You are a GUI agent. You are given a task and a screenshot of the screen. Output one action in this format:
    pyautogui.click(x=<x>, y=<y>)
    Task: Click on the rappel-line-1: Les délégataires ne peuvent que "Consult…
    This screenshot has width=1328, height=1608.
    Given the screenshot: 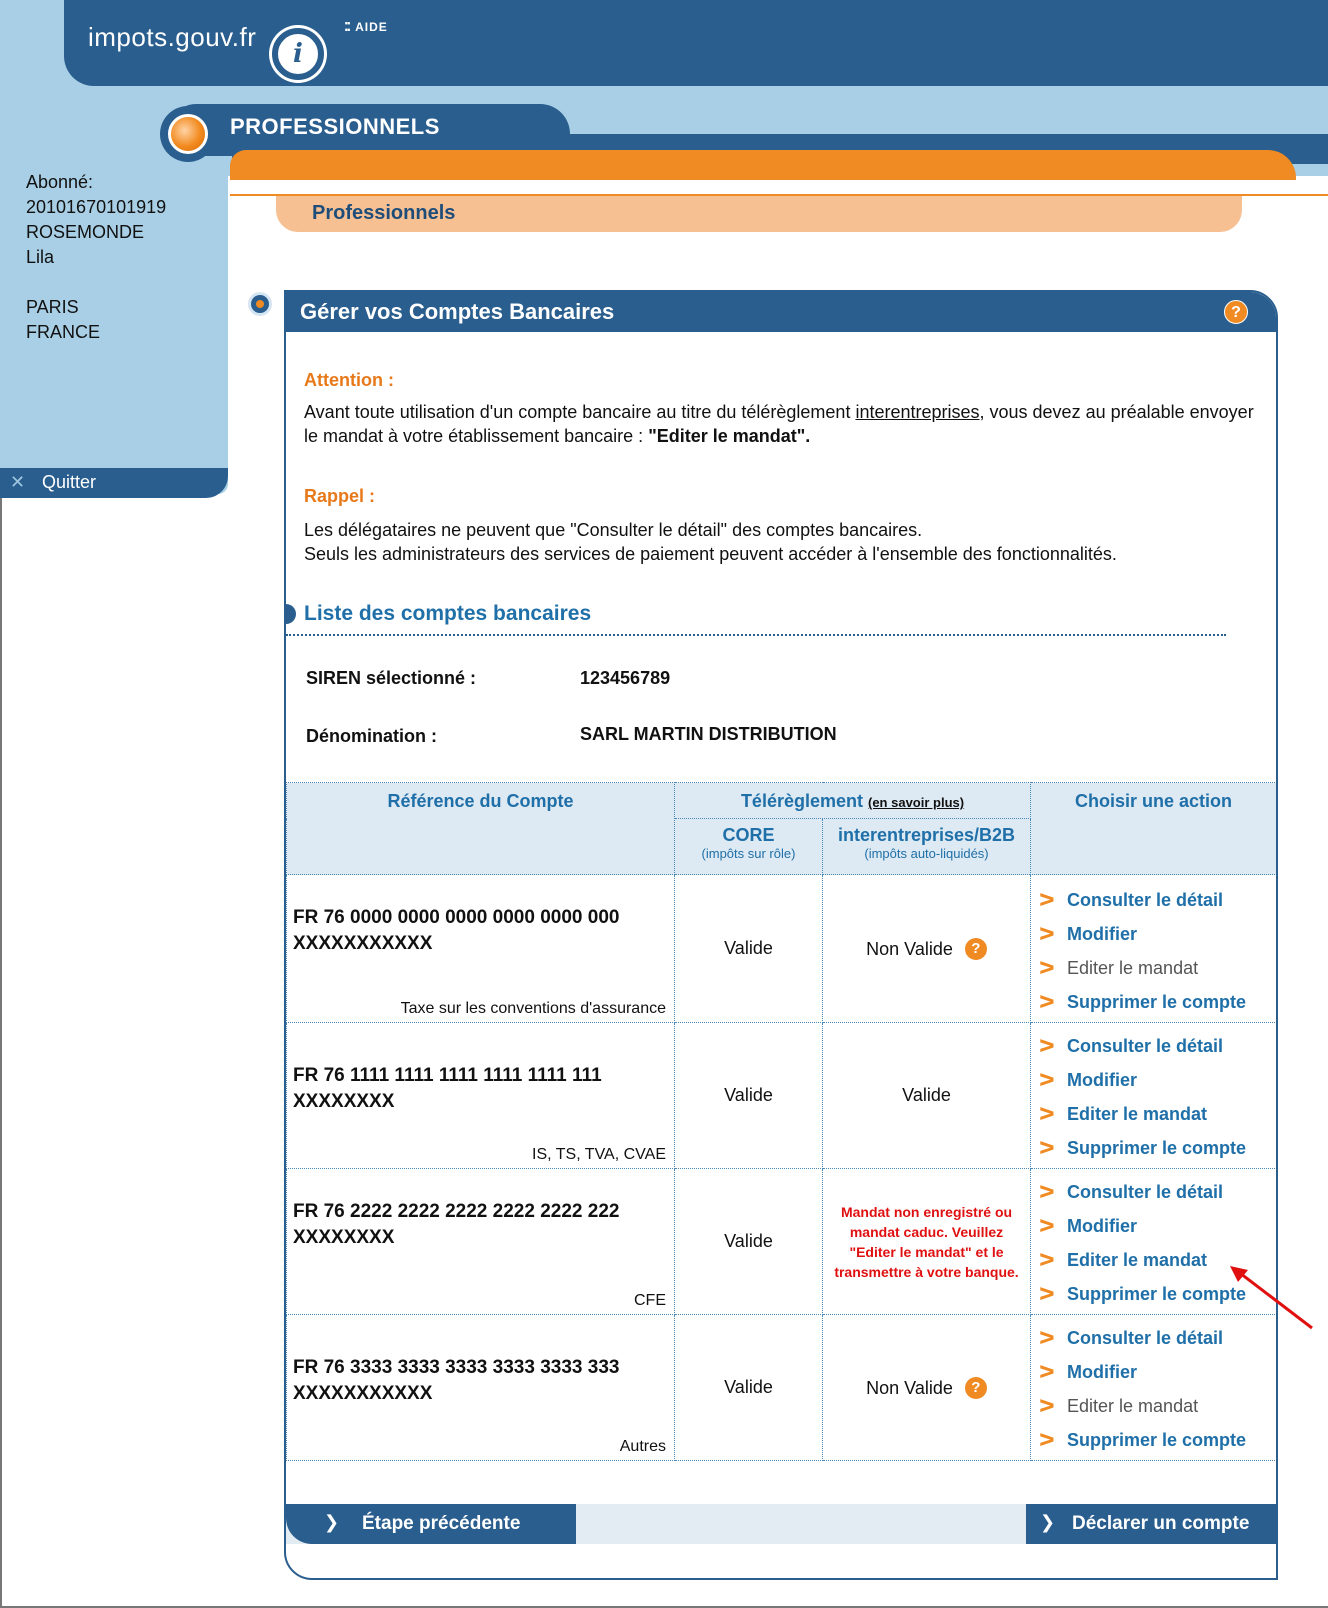 What is the action you would take?
    pyautogui.click(x=613, y=530)
    